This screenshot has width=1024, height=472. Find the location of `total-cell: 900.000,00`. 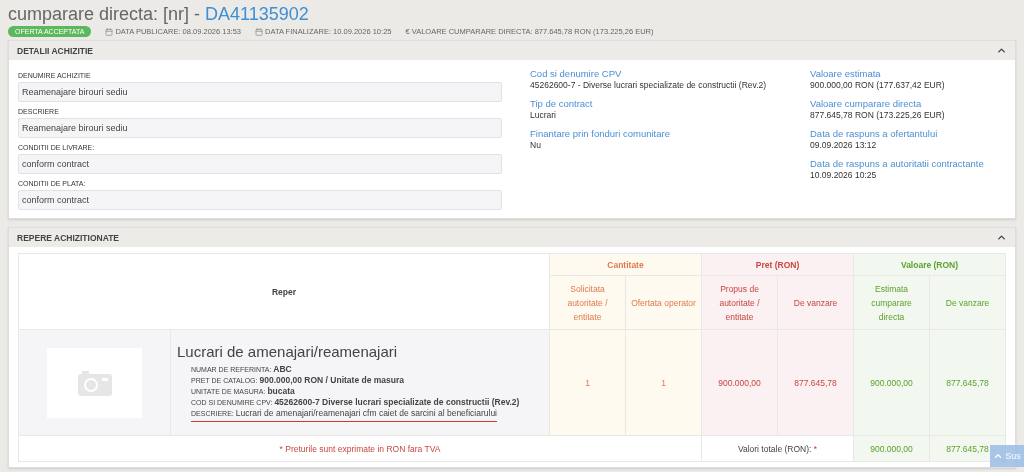

total-cell: 900.000,00 is located at coordinates (891, 448).